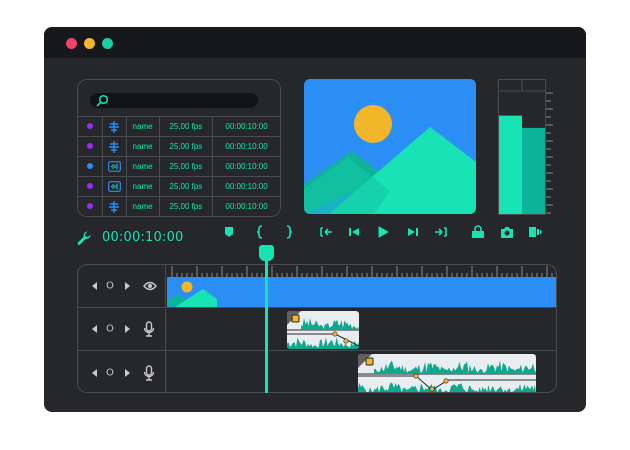 The width and height of the screenshot is (630, 450). Describe the element at coordinates (383, 232) in the screenshot. I see `play-icon` at that location.